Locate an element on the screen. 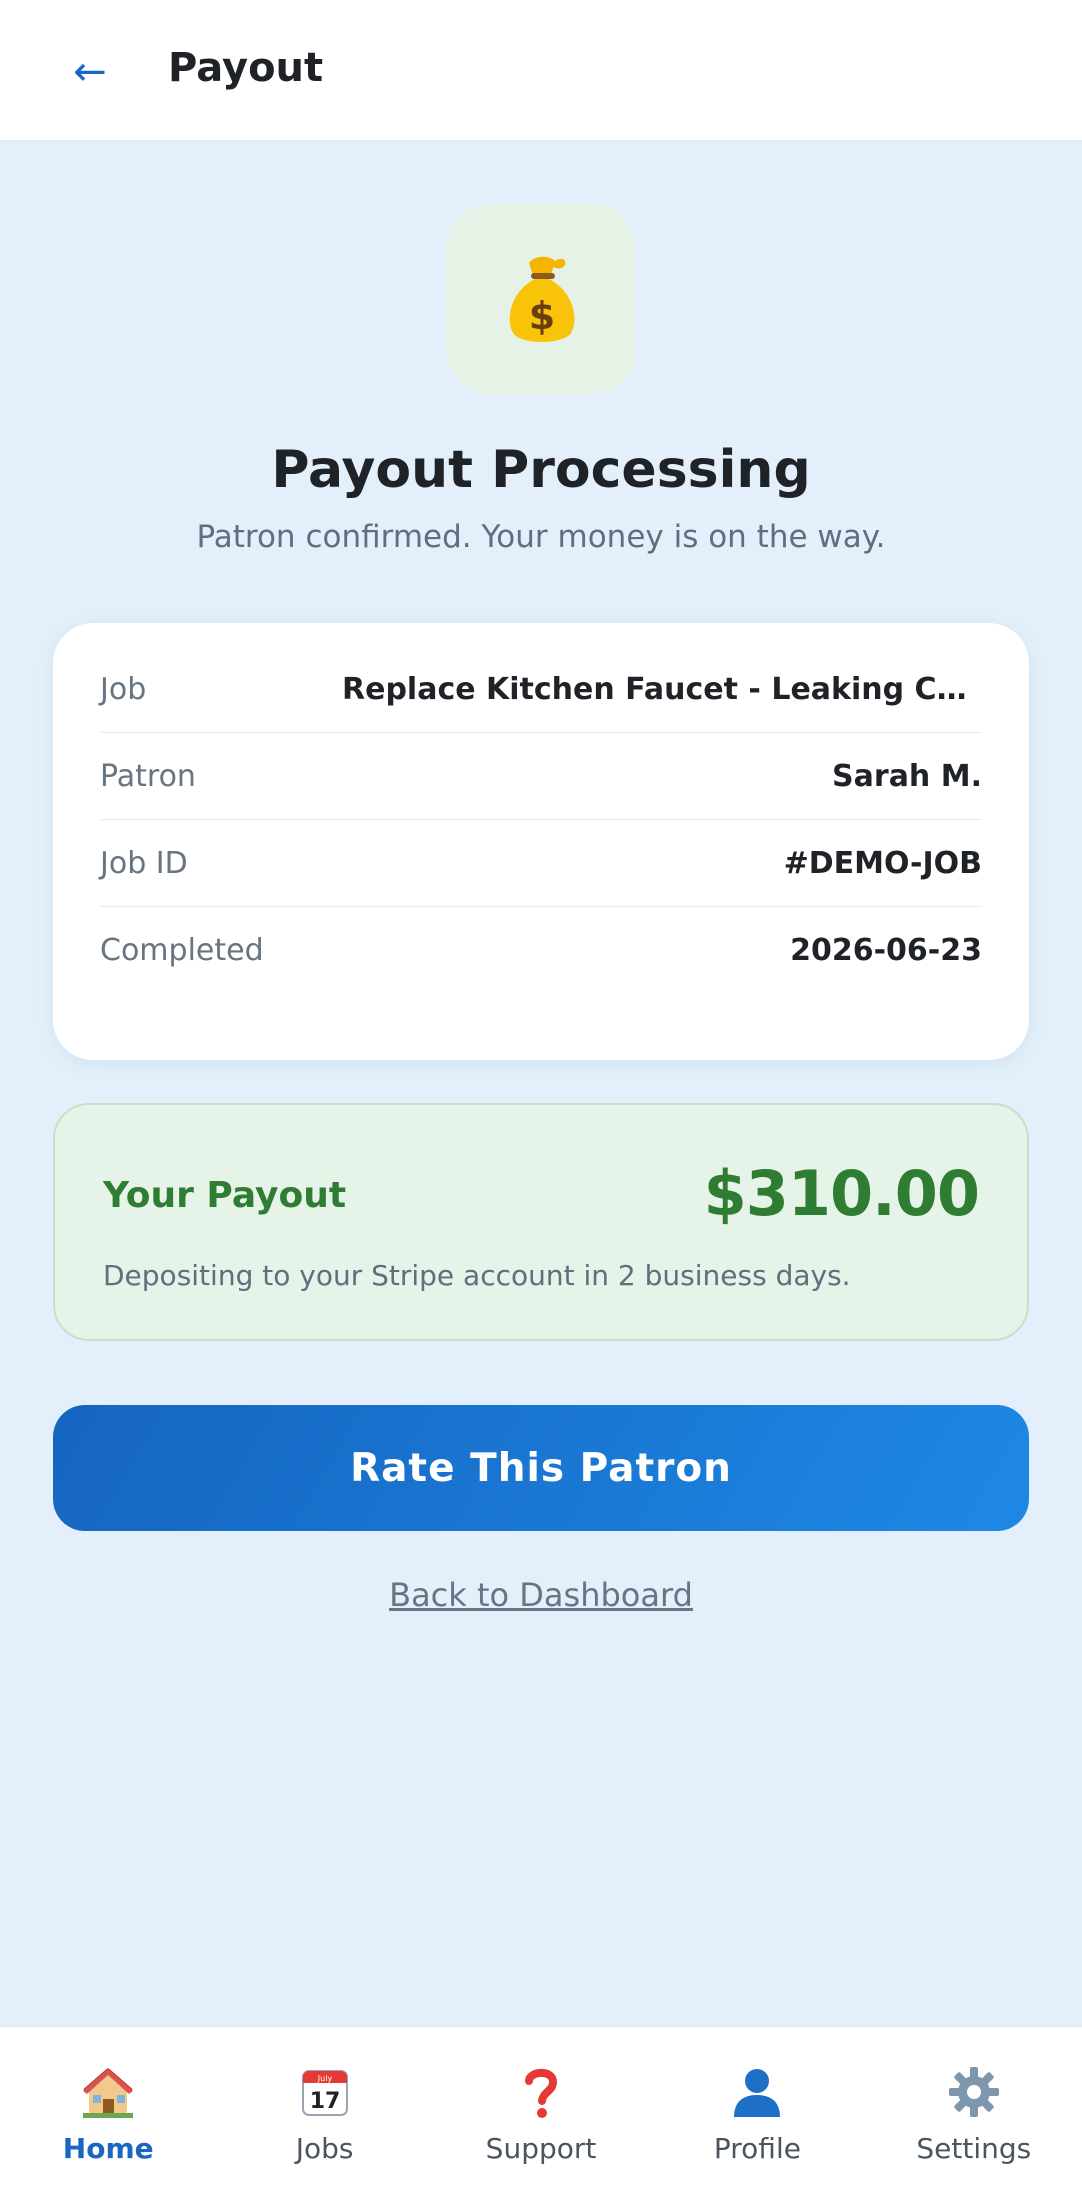 Image resolution: width=1082 pixels, height=2202 pixels. nav-item-support: Support is located at coordinates (541, 2114).